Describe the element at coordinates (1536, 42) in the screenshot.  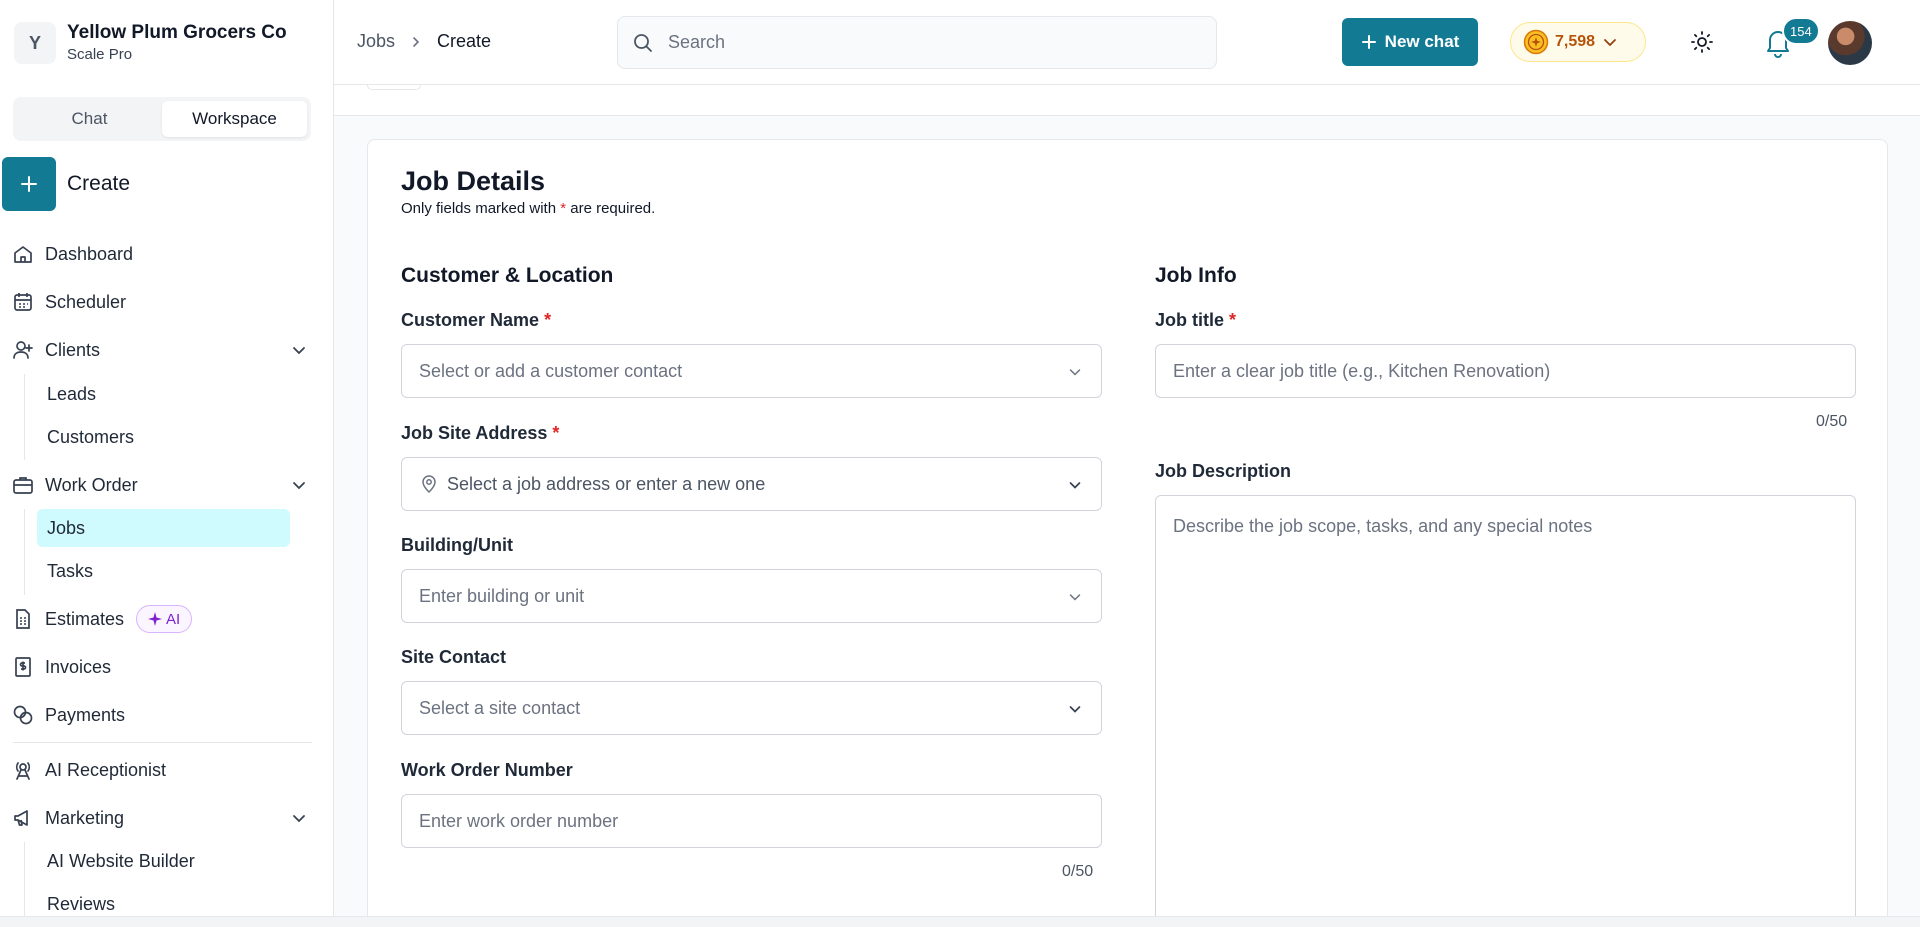
I see `coin-icon` at that location.